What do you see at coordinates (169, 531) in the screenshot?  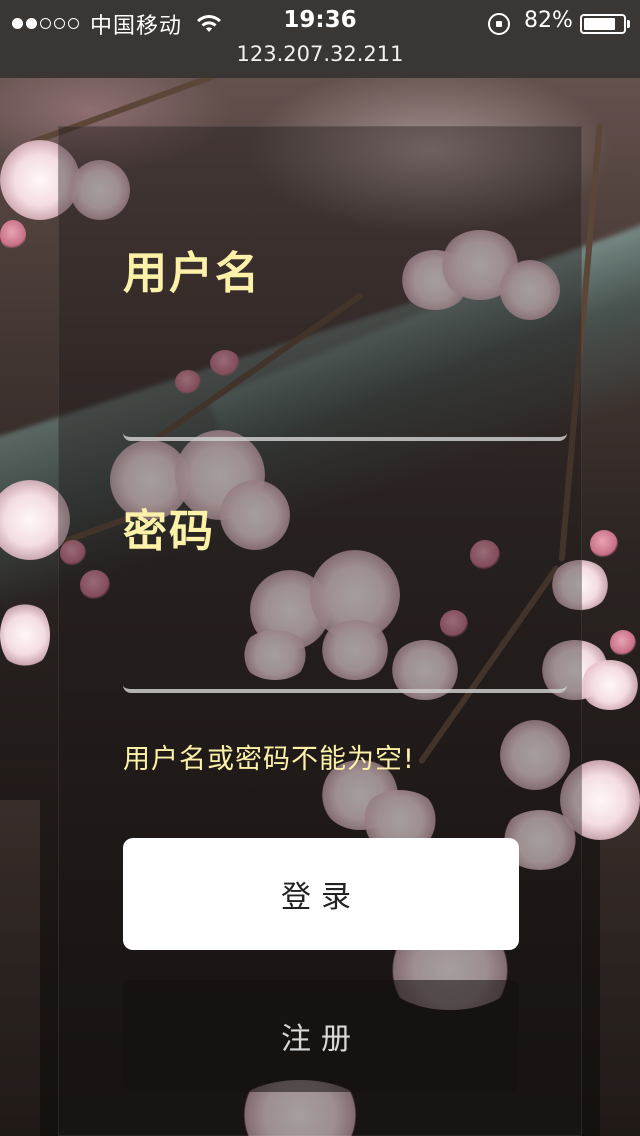 I see `password-label: 密码` at bounding box center [169, 531].